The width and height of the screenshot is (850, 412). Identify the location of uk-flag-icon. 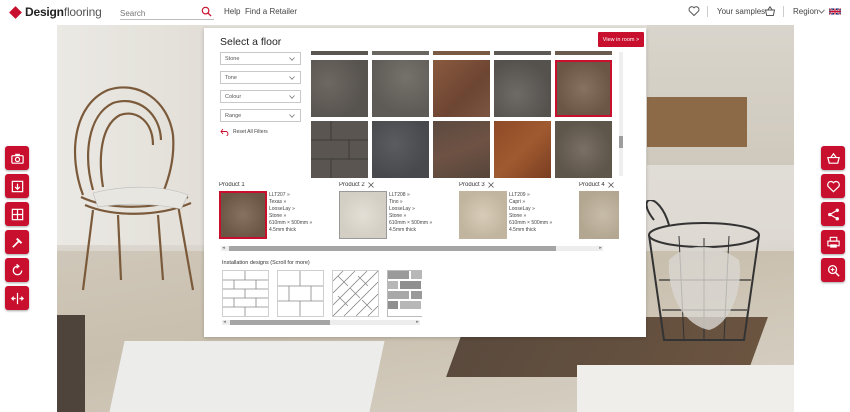
(835, 11).